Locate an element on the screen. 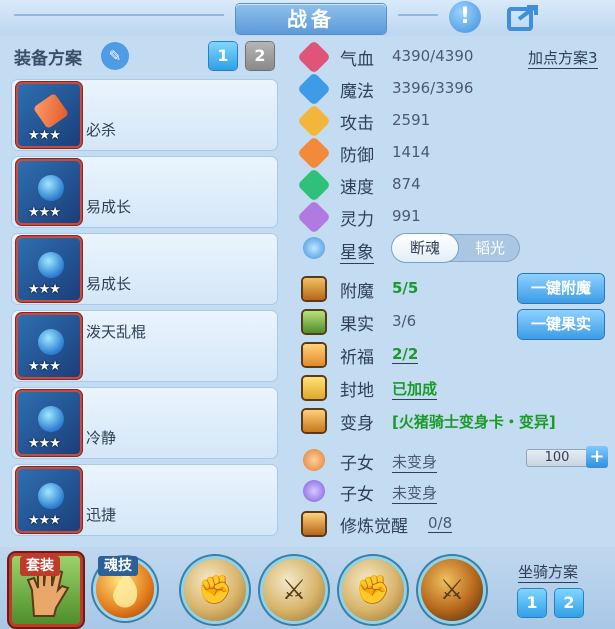 The image size is (615, 629). transform-value: [火猪骑士变身卡・变异] is located at coordinates (474, 422).